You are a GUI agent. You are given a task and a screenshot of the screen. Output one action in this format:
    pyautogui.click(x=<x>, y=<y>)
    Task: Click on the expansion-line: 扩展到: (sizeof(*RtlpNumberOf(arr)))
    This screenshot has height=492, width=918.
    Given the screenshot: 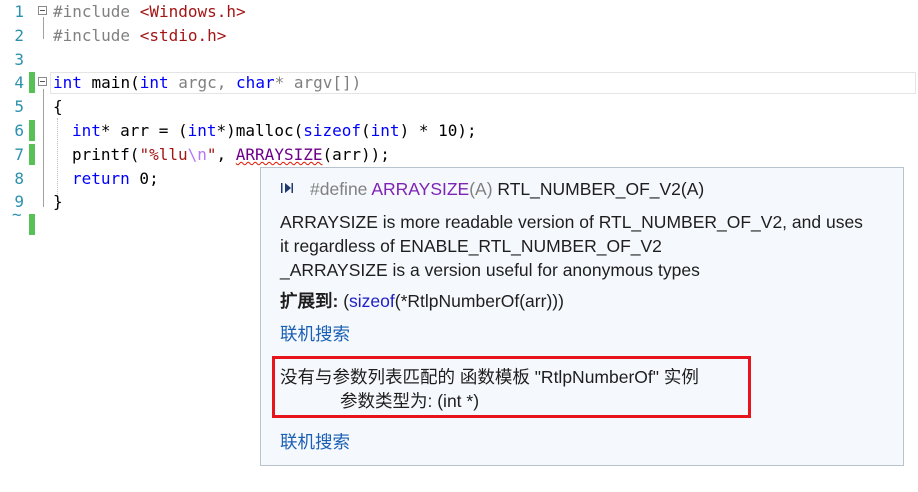 What is the action you would take?
    pyautogui.click(x=422, y=301)
    